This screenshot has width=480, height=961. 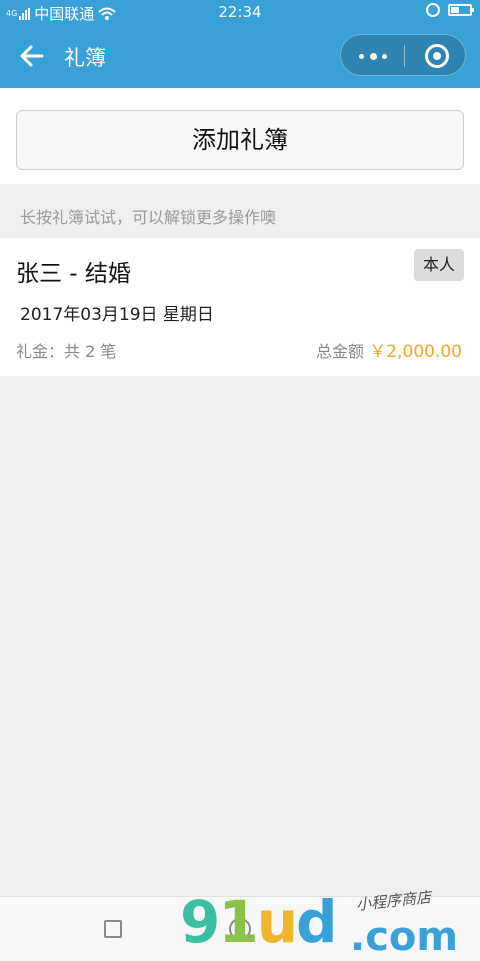 I want to click on gift-count: 礼金：共 2 笔, so click(x=66, y=351).